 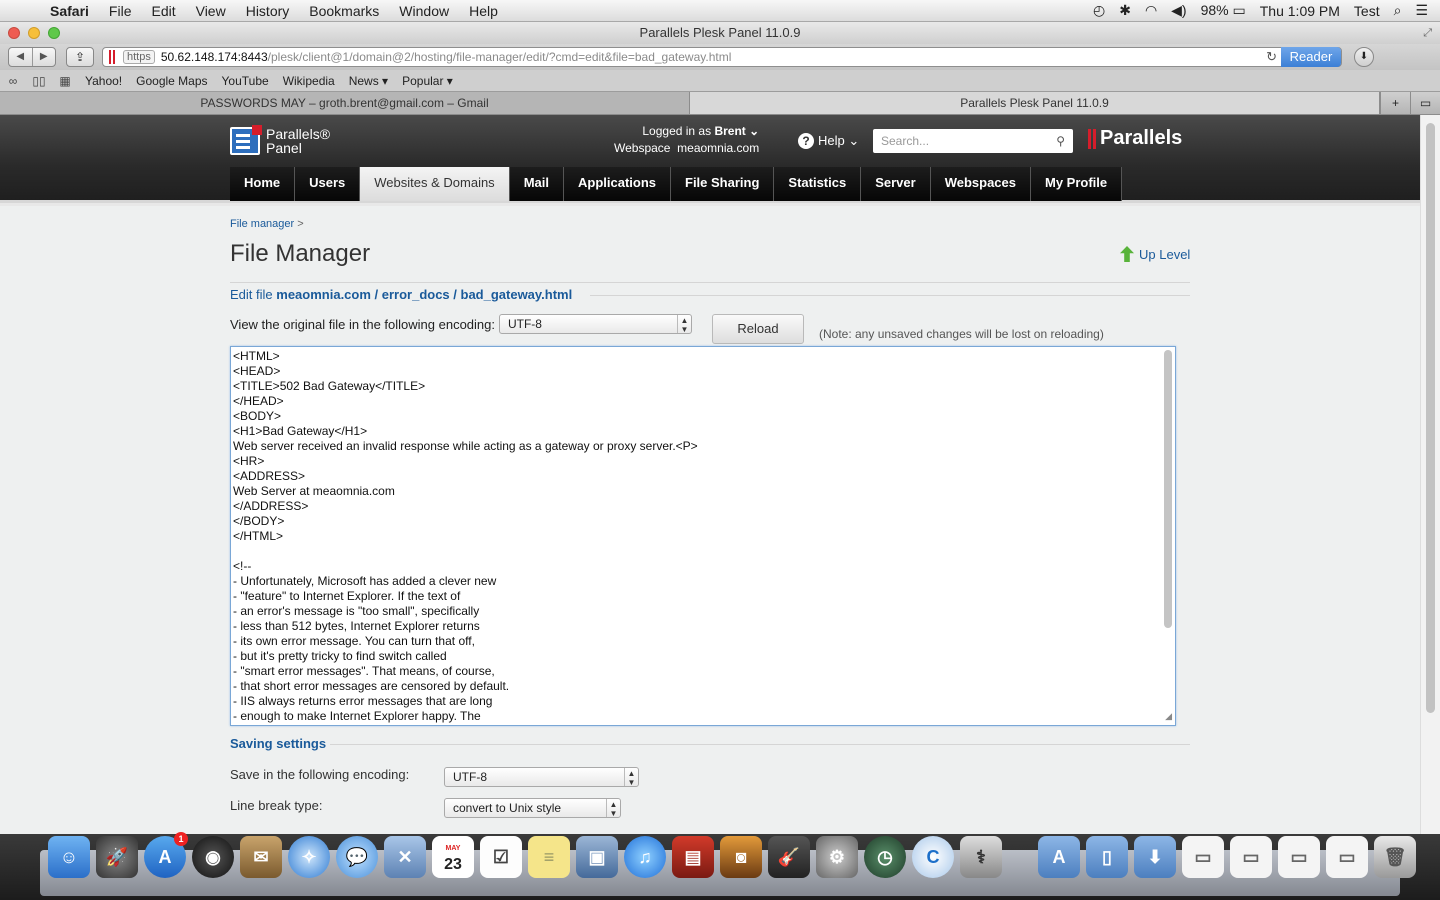 What do you see at coordinates (65, 81) in the screenshot?
I see `top-sites-icon: ▦` at bounding box center [65, 81].